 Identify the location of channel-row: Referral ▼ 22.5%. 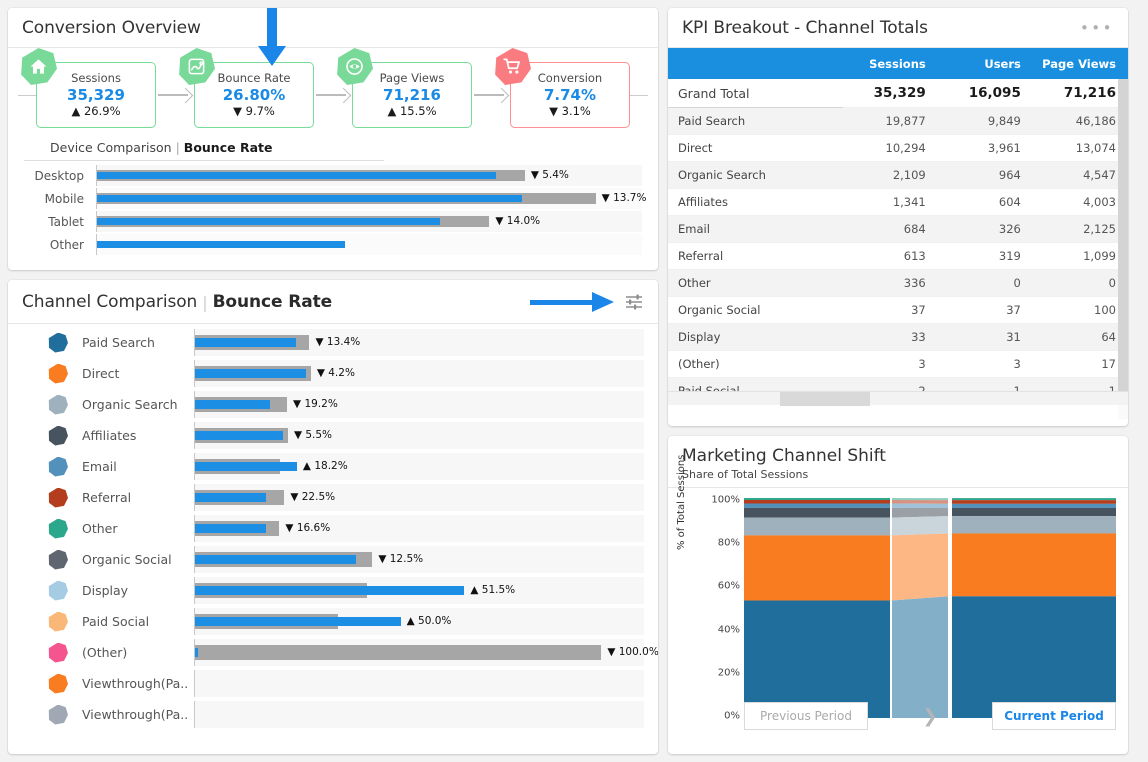
(333, 497).